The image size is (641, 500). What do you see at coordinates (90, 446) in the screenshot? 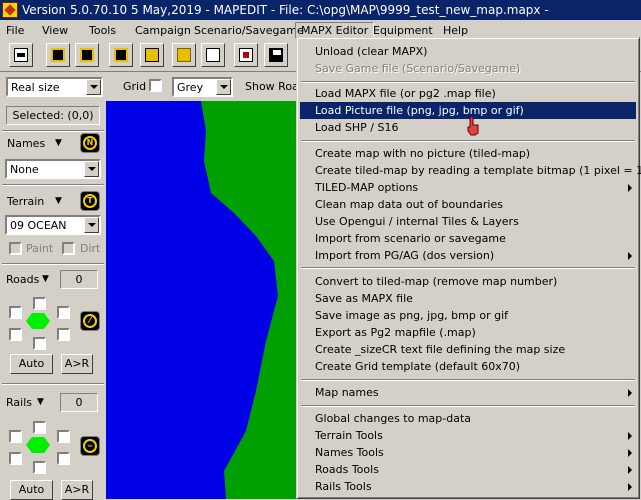
I see `rails-tool-icon: ═` at bounding box center [90, 446].